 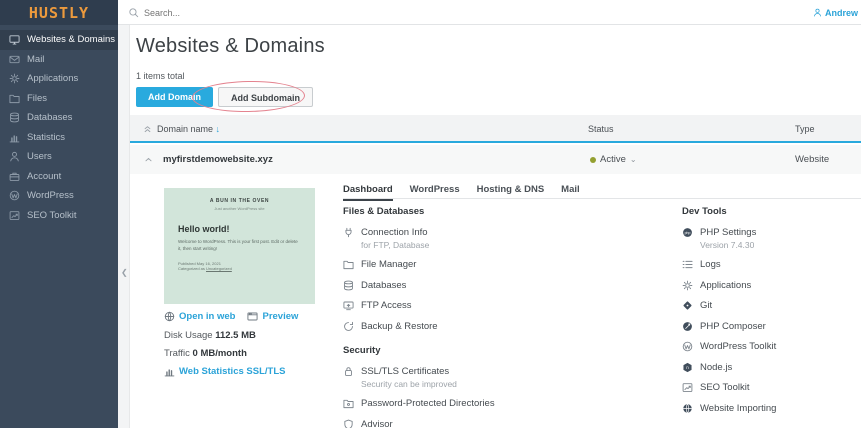 I want to click on globe-icon, so click(x=169, y=316).